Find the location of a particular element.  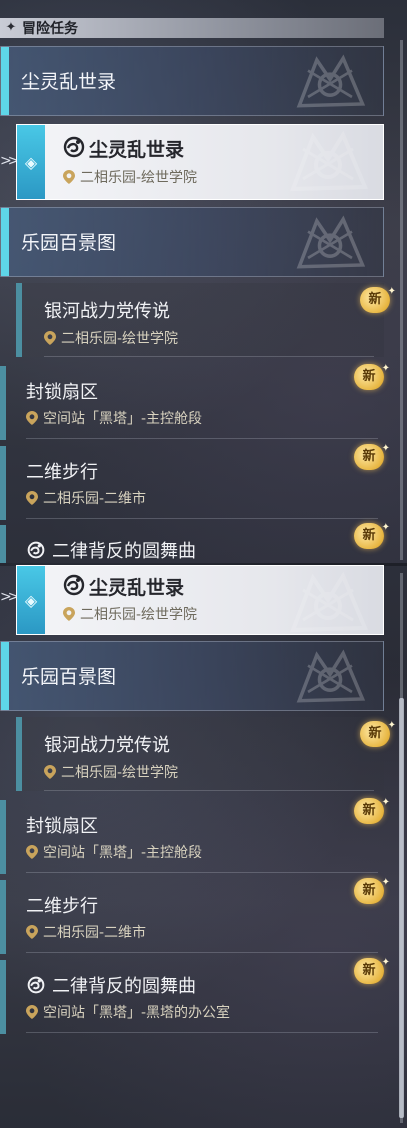

section-title: 冒险任务 is located at coordinates (50, 29).